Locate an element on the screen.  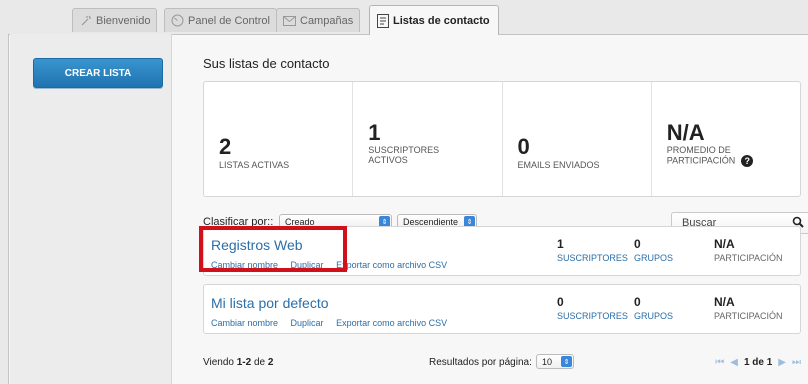
stat-label-wrap: PROMEDIO DE PARTICIPACIÓN? is located at coordinates (723, 156).